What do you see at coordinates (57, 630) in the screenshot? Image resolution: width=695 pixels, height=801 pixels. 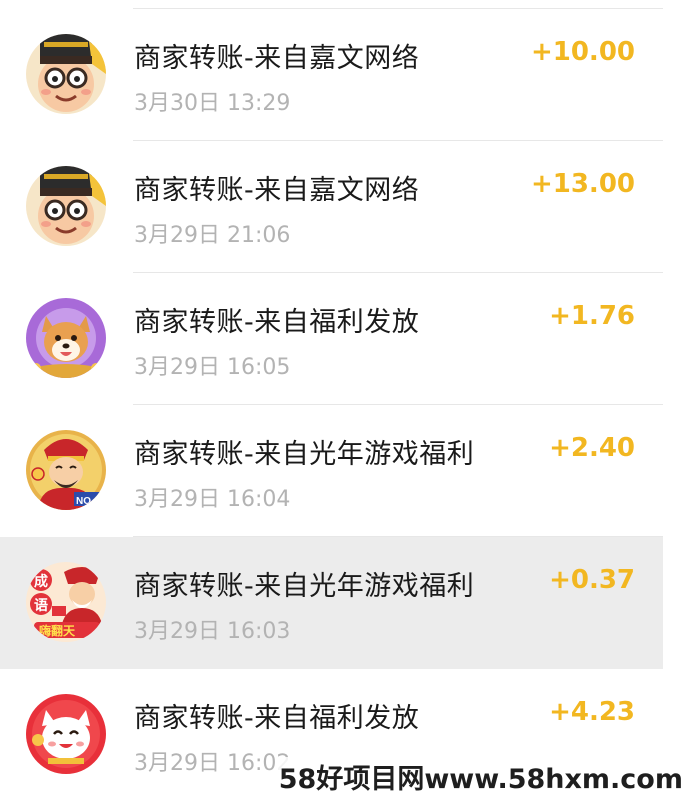 I see `badge-text: 嗨翻天` at bounding box center [57, 630].